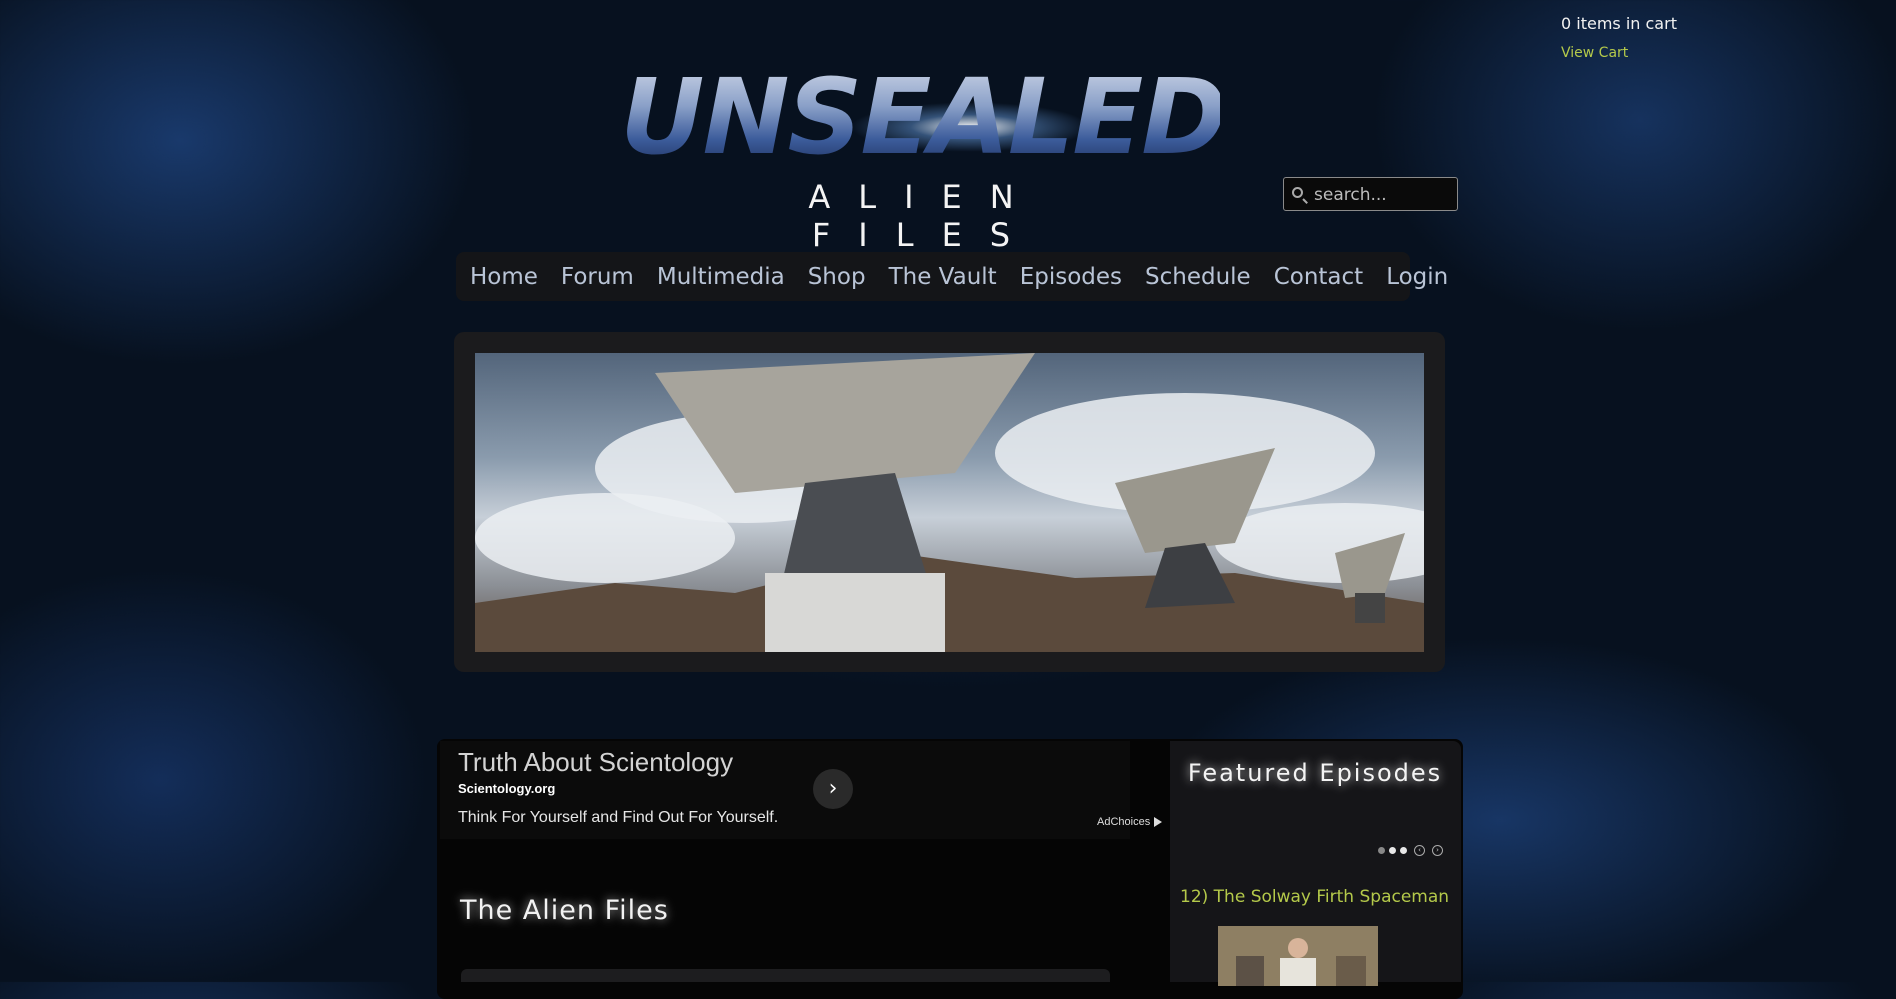 The image size is (1896, 999). What do you see at coordinates (1158, 822) in the screenshot?
I see `adchoices-icon` at bounding box center [1158, 822].